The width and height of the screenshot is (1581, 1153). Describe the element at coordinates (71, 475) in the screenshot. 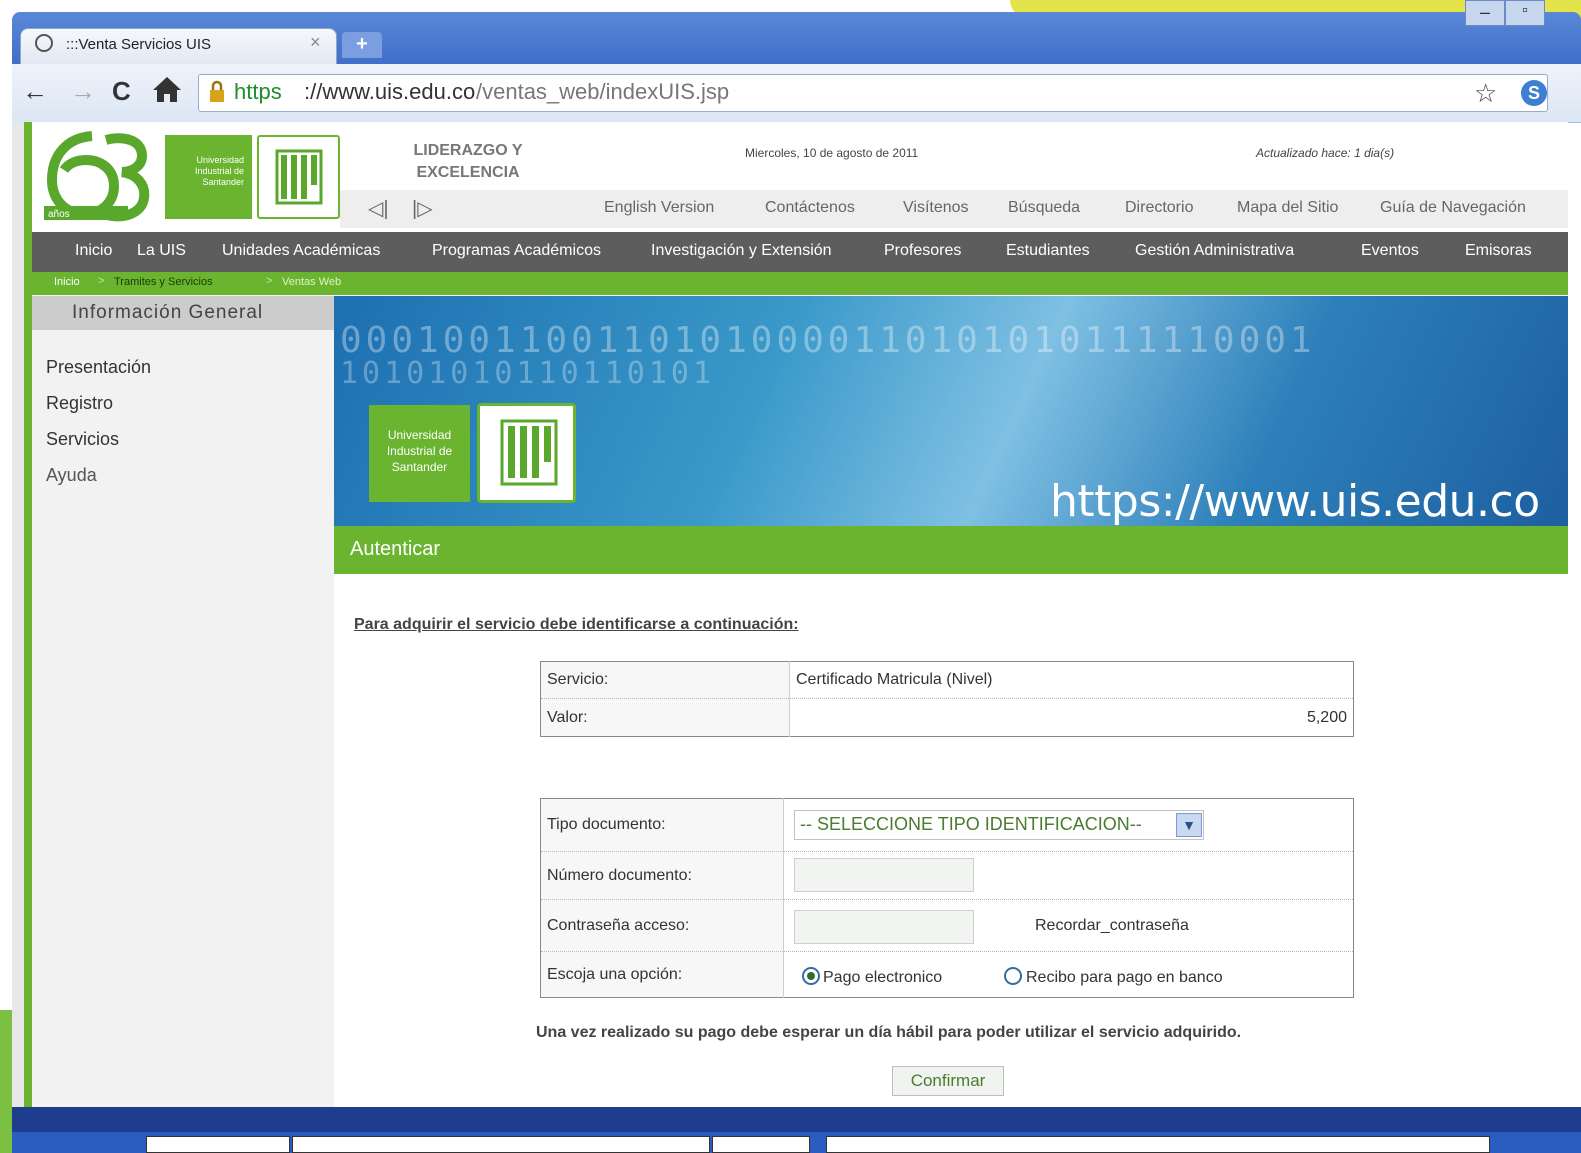

I see `sidebar-item-ayuda: Ayuda` at that location.